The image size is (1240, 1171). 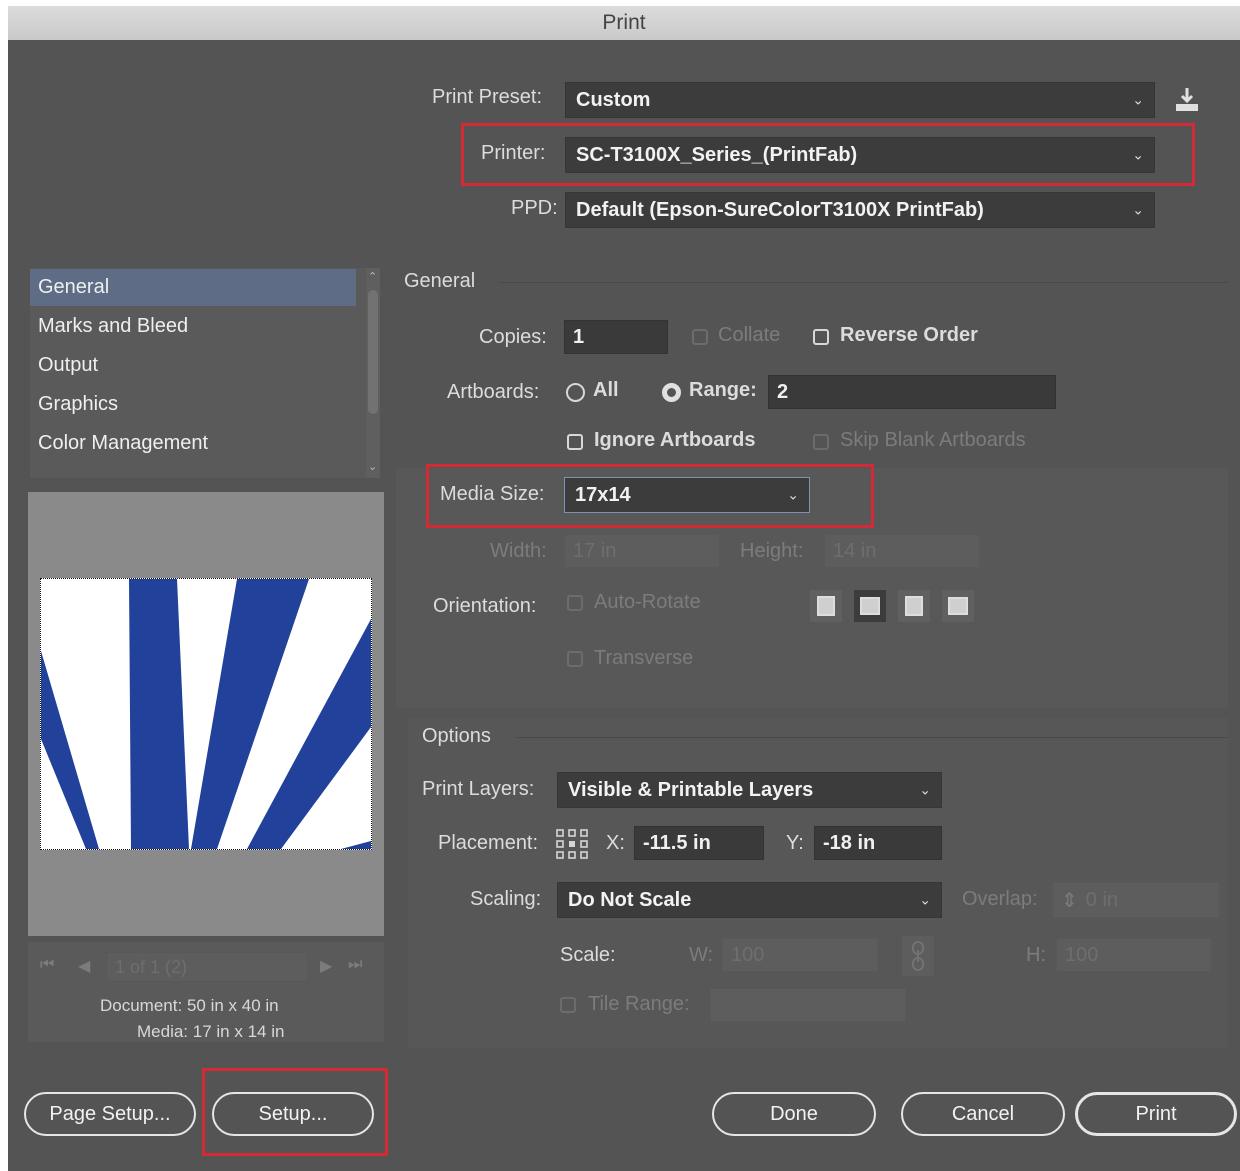 I want to click on options-section-title: Options, so click(x=456, y=736).